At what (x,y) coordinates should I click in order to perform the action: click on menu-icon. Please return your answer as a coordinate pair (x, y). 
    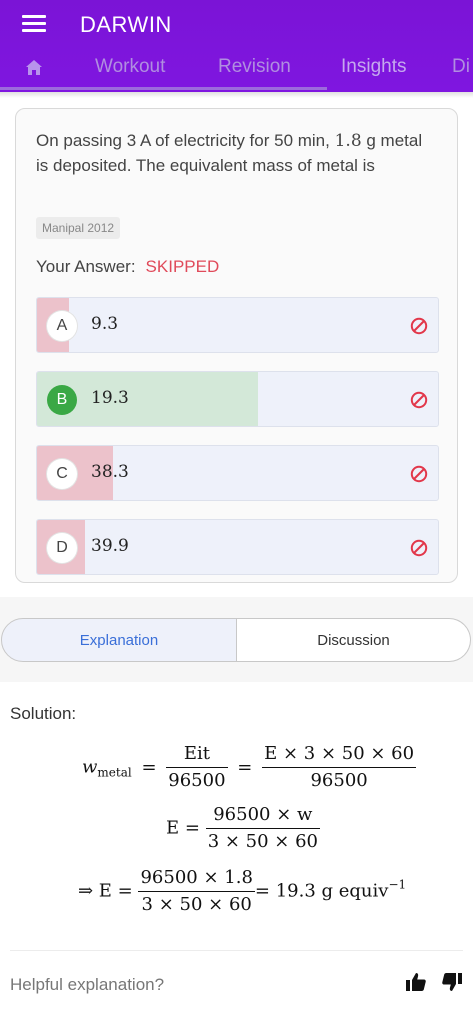
    Looking at the image, I should click on (34, 24).